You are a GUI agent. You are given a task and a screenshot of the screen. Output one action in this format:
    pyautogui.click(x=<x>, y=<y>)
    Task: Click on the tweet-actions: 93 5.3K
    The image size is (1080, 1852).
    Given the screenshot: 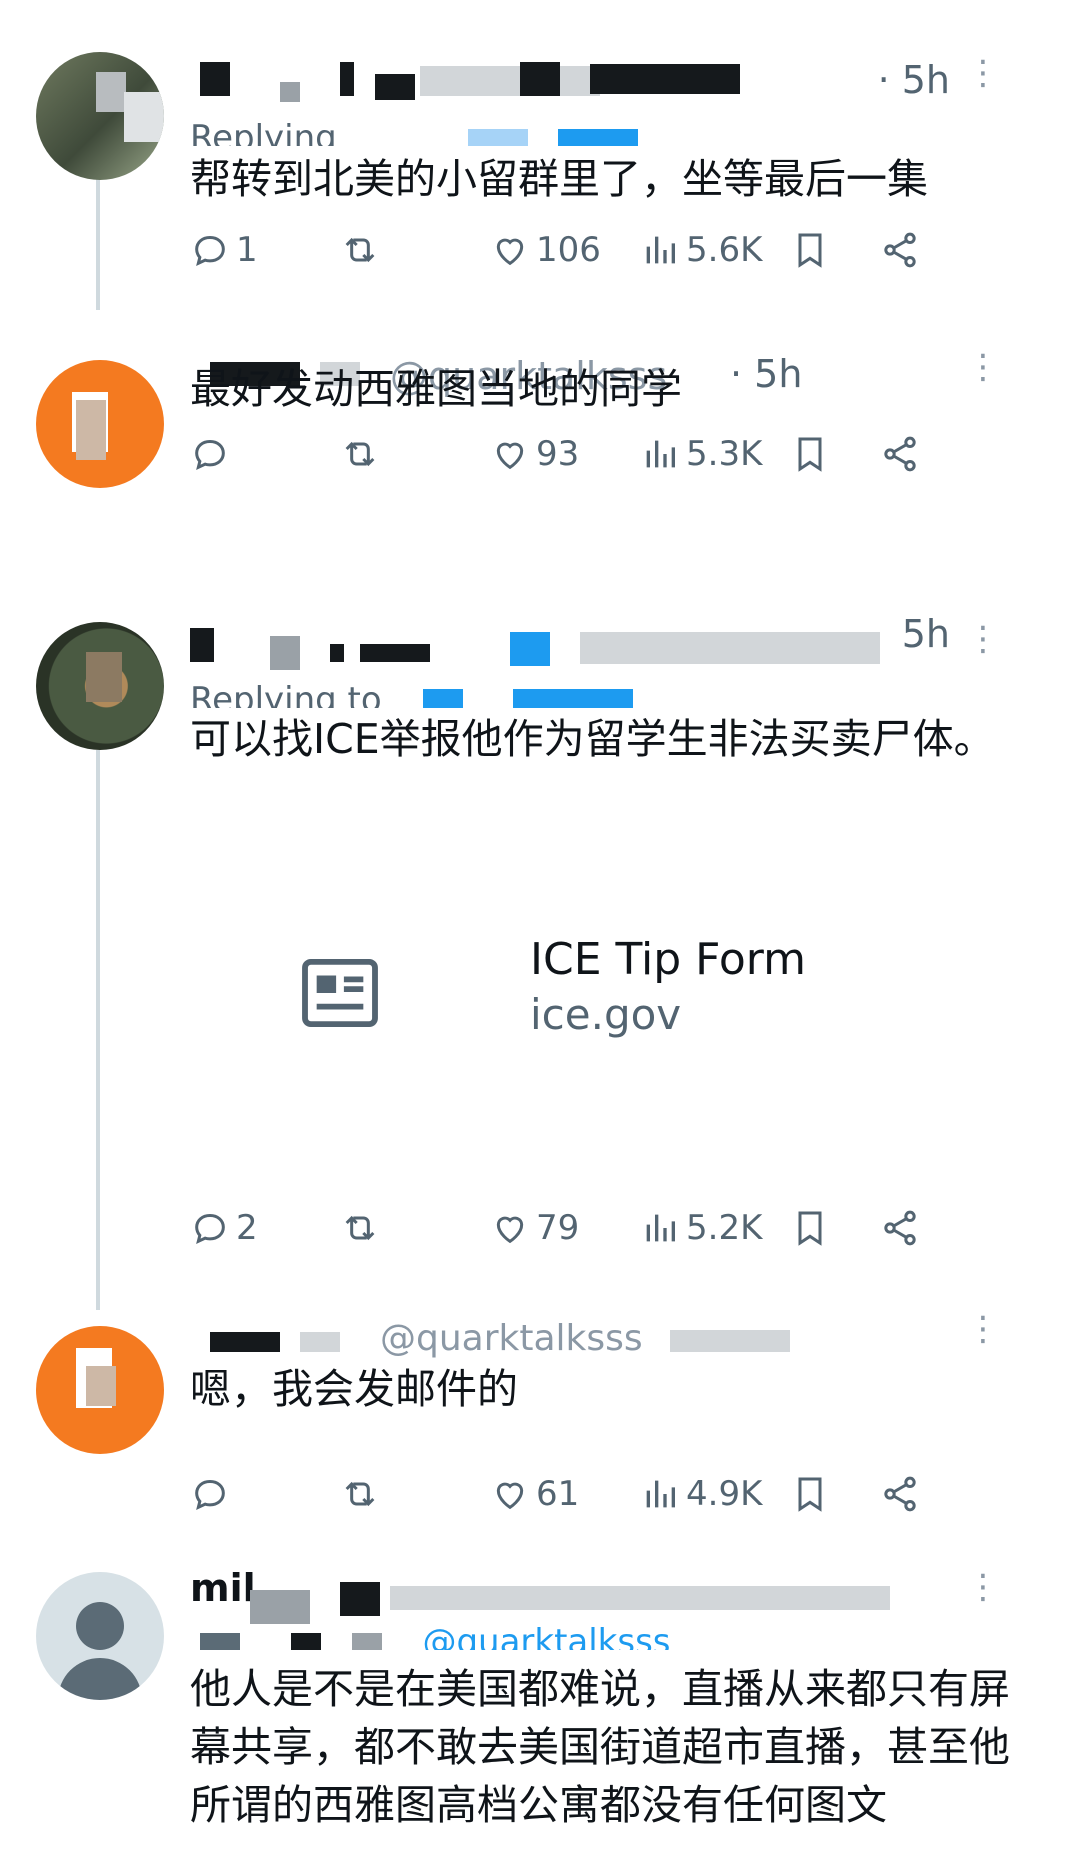 What is the action you would take?
    pyautogui.click(x=615, y=454)
    